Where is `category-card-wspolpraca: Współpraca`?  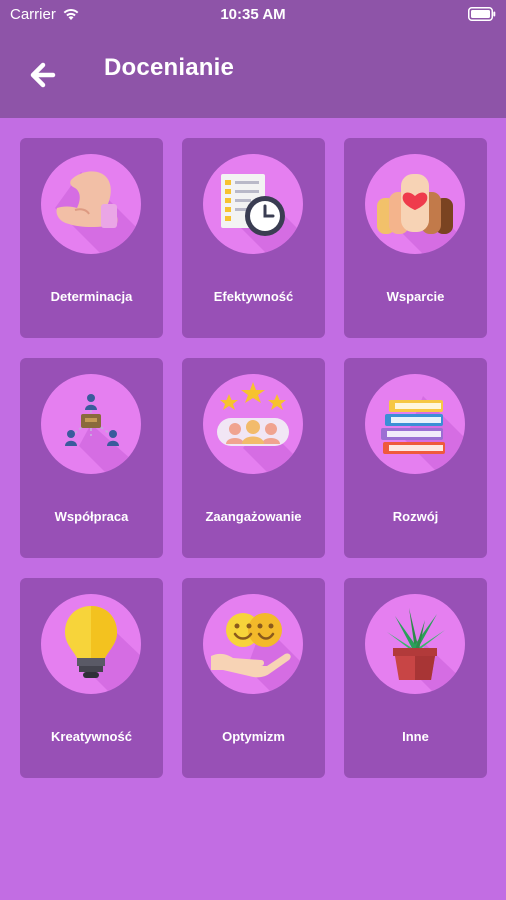 category-card-wspolpraca: Współpraca is located at coordinates (91, 458).